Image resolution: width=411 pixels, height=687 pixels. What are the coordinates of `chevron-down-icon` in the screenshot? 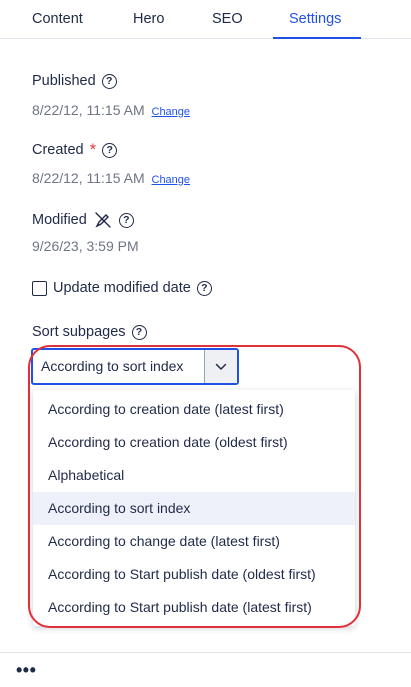 It's located at (221, 367).